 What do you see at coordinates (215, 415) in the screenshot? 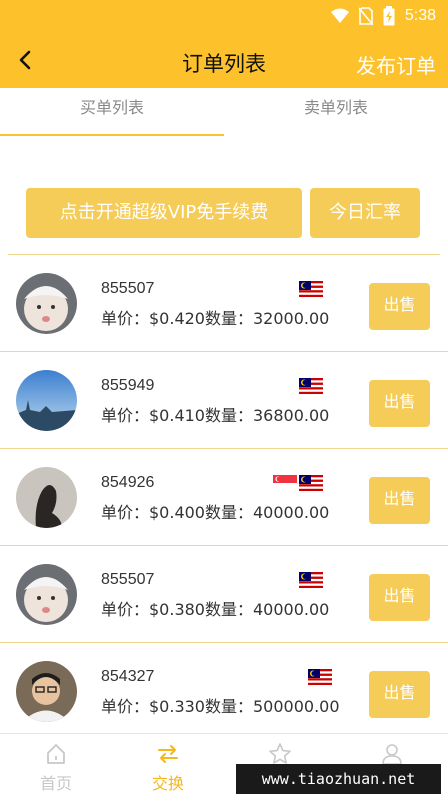
I see `order-price-quantity: 单价：$0.410数量：36800.00` at bounding box center [215, 415].